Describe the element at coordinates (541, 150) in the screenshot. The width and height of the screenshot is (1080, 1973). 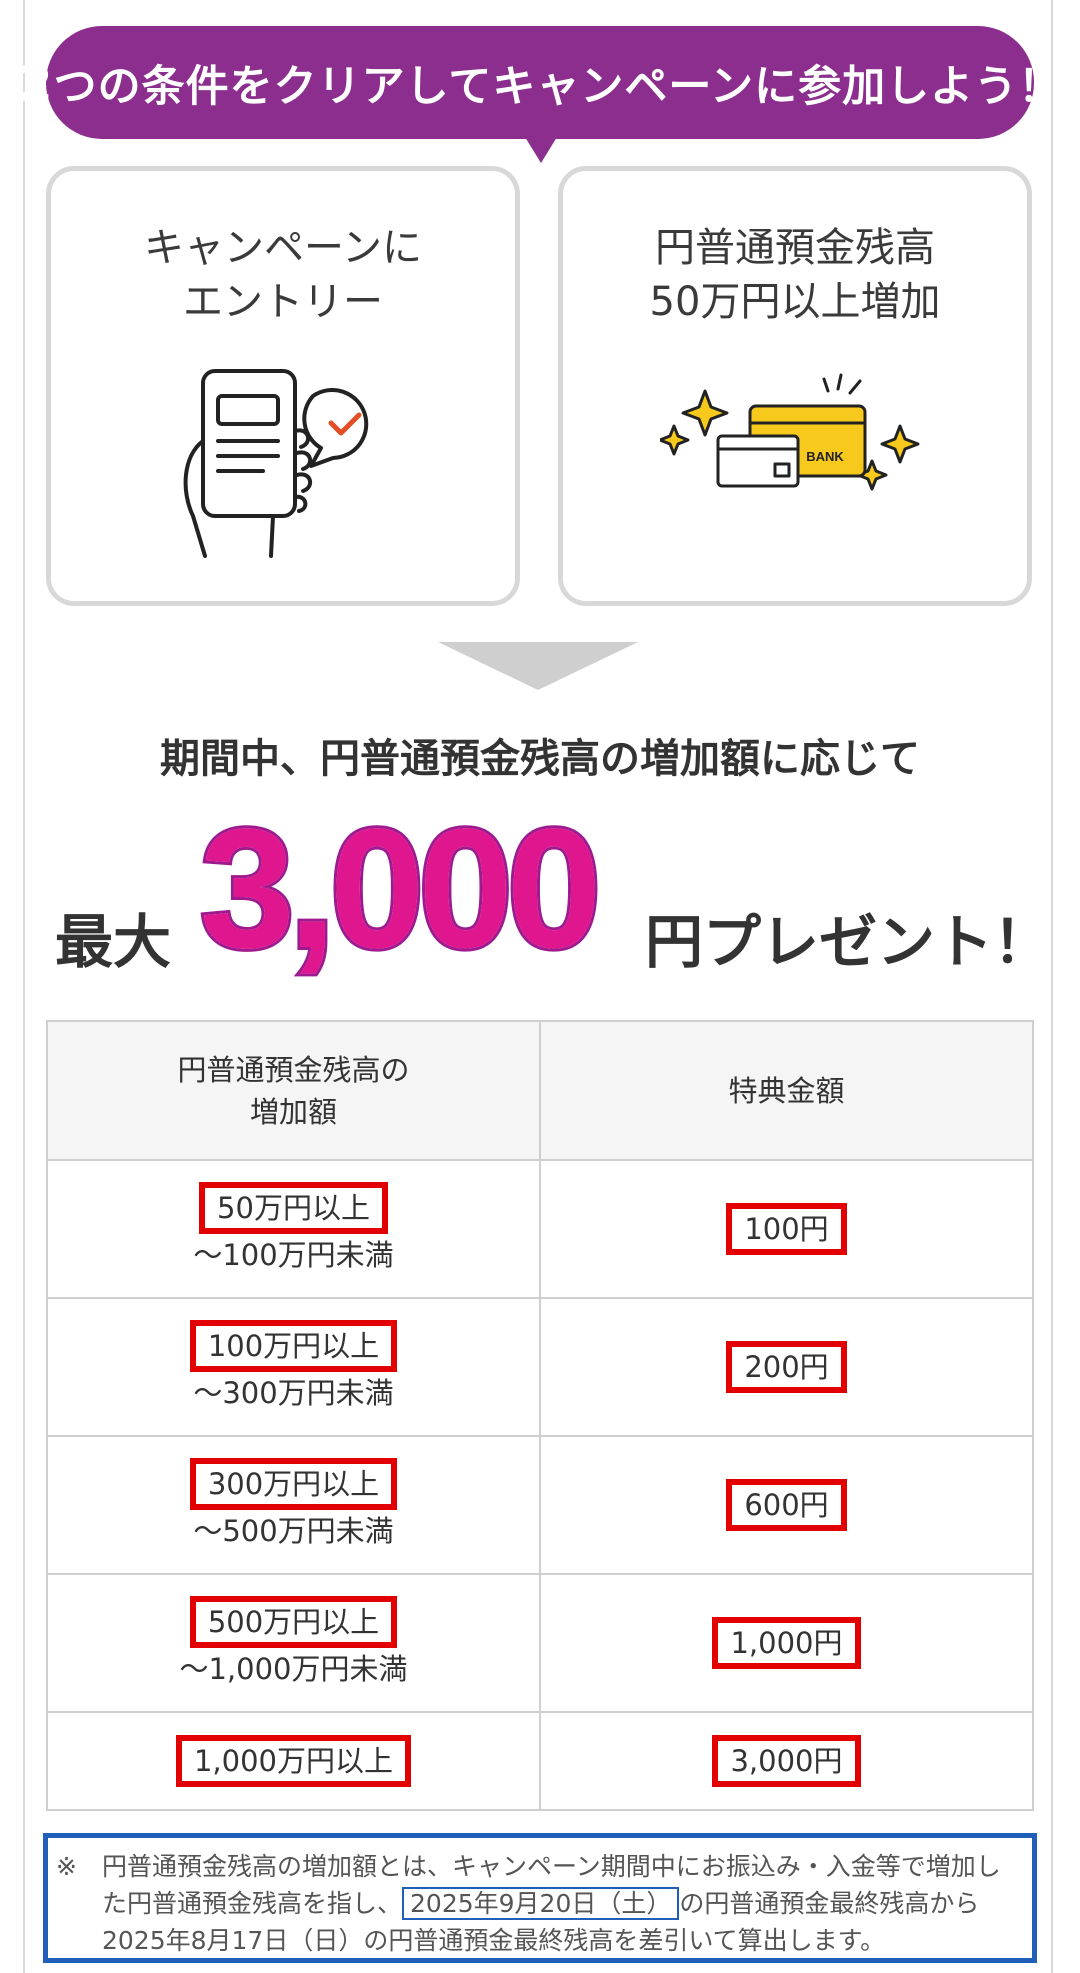
I see `banner-pointer` at that location.